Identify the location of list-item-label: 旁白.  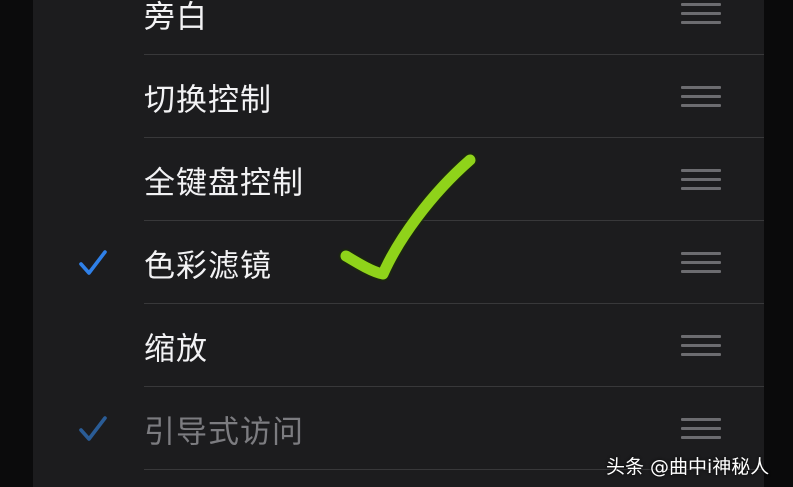
(176, 17).